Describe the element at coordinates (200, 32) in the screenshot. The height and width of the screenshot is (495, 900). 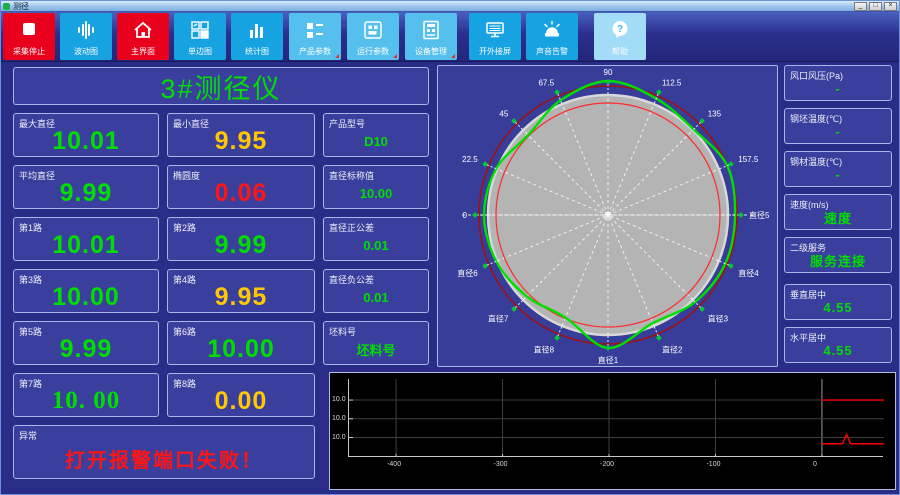
I see `panels-icon` at that location.